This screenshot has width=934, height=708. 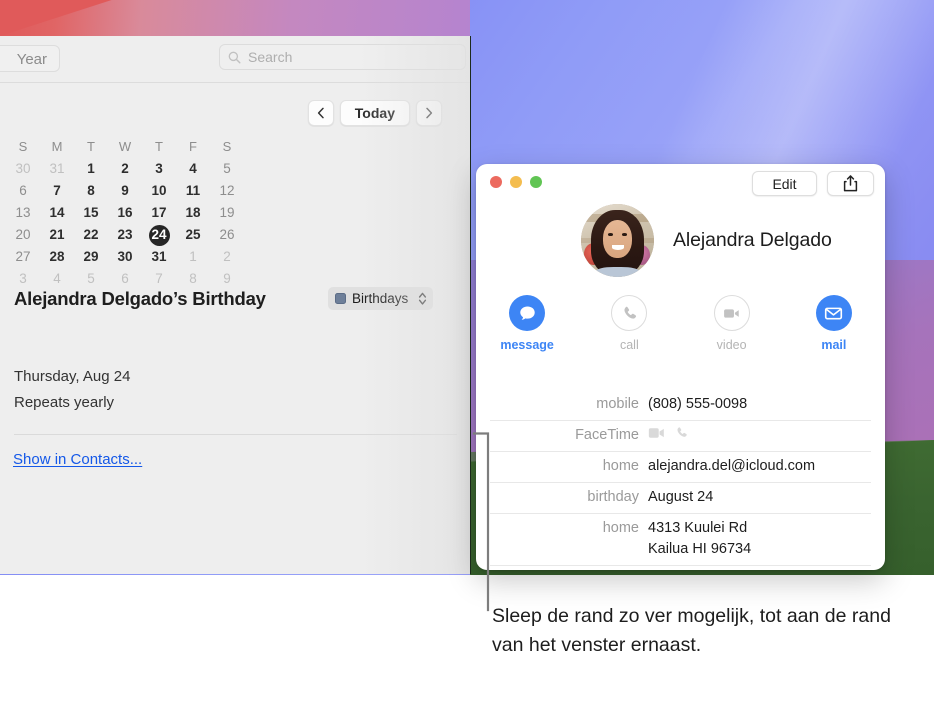 I want to click on day-number: 28, so click(x=57, y=256).